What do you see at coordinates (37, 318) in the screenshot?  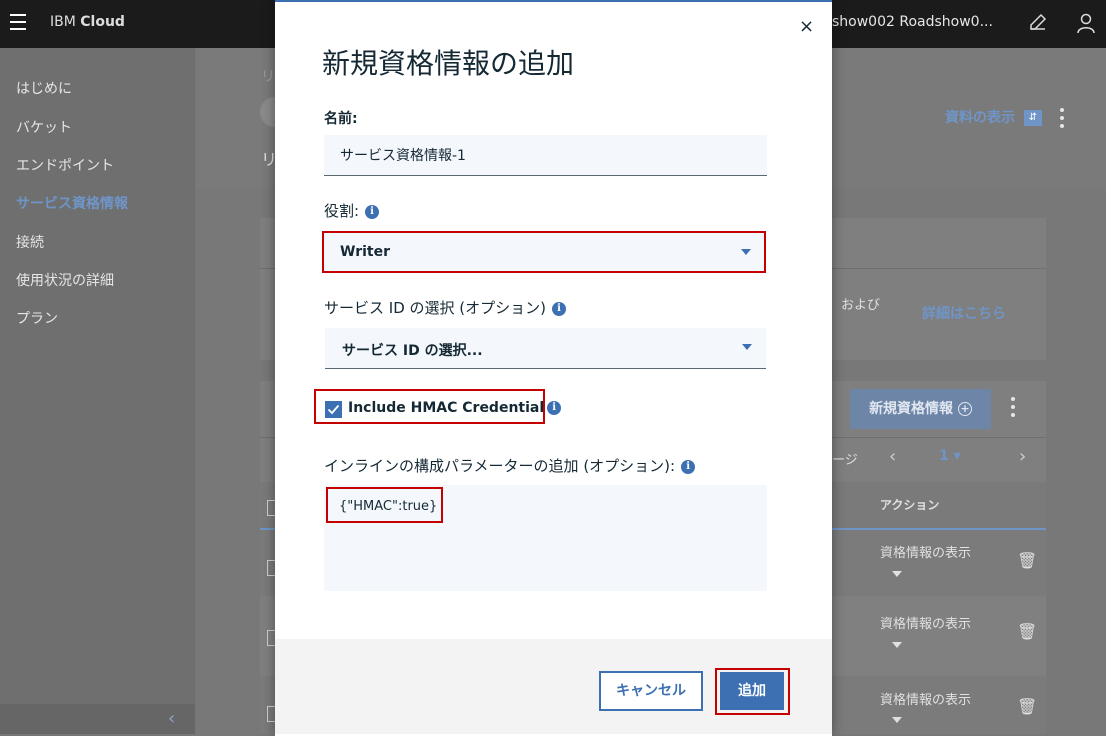 I see `sidebar-item-plan: プラン` at bounding box center [37, 318].